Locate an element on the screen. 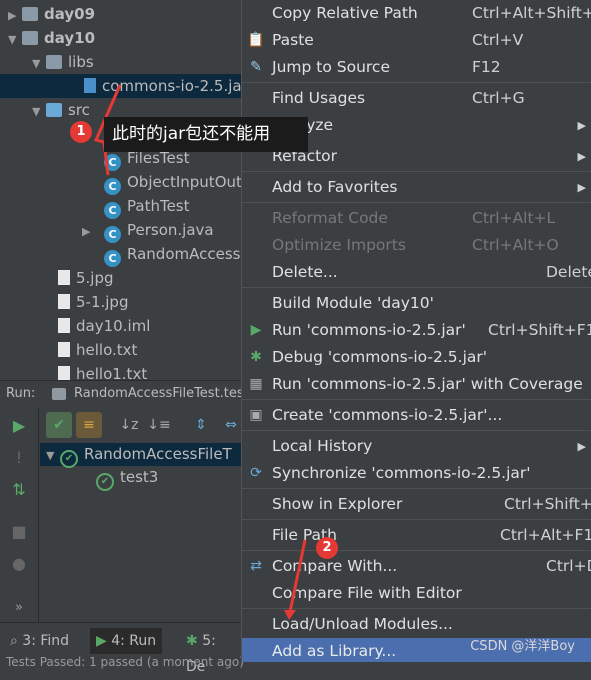  annotation-callout: 此时的jar包还不能用 is located at coordinates (206, 134).